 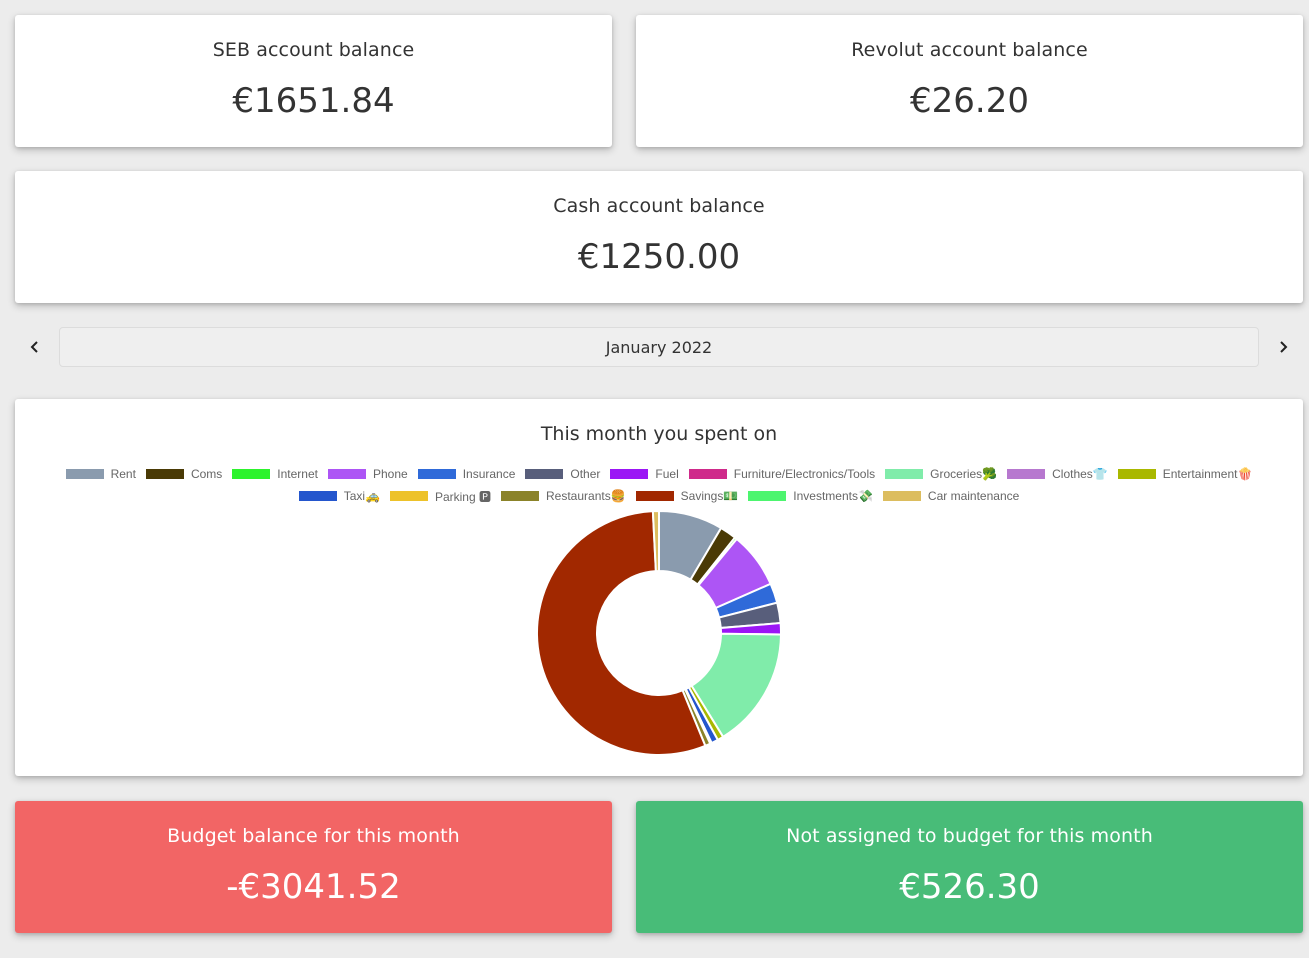 What do you see at coordinates (489, 474) in the screenshot?
I see `legend-label: Insurance` at bounding box center [489, 474].